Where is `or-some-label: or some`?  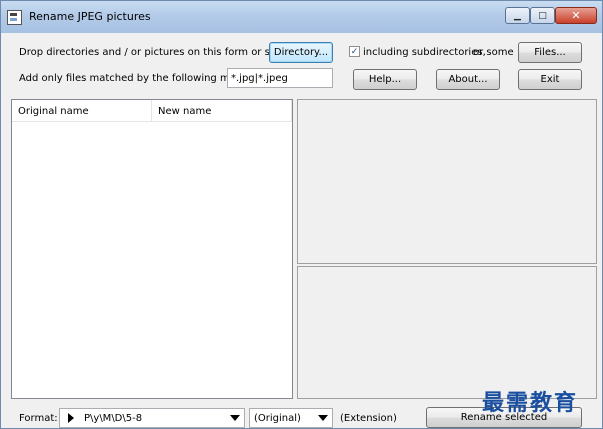
or-some-label: or some is located at coordinates (493, 52).